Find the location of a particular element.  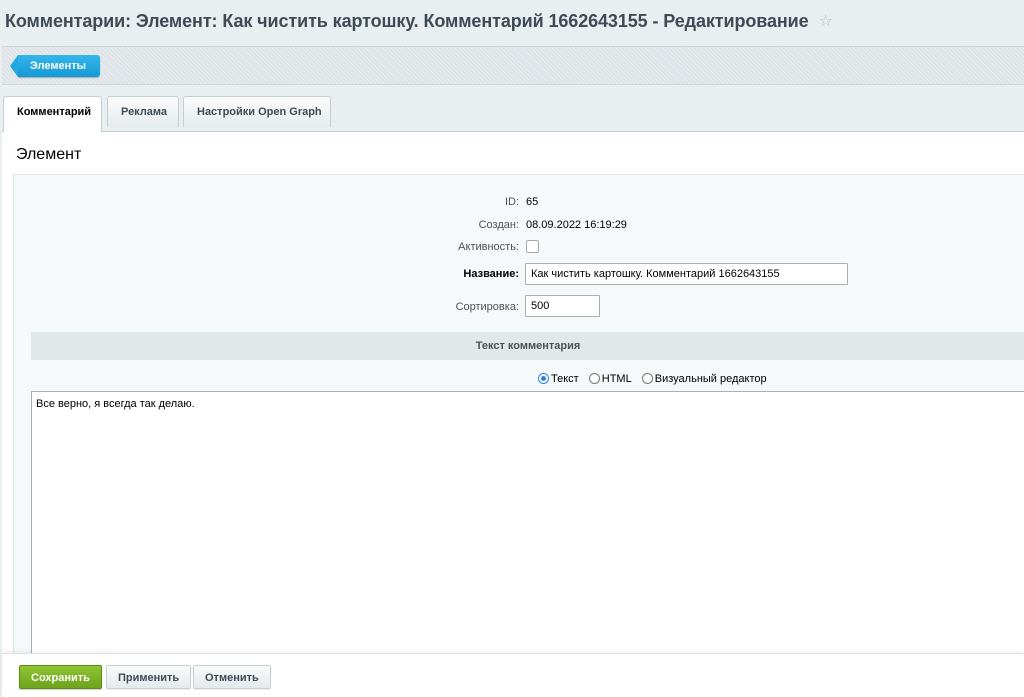

format-option-html-label: HTML is located at coordinates (616, 379).